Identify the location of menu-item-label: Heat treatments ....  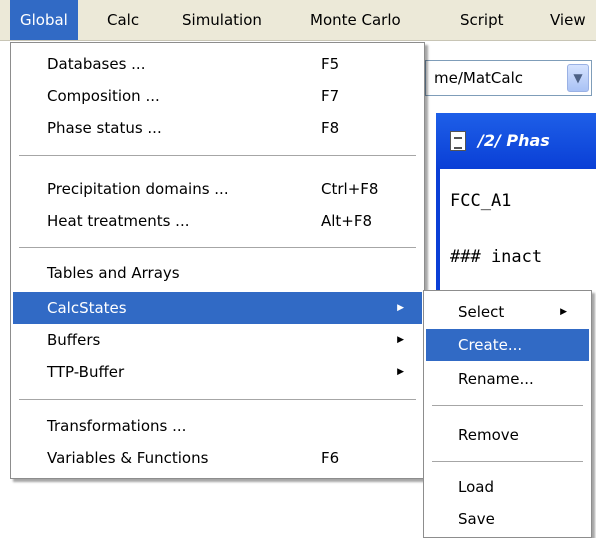
(118, 221).